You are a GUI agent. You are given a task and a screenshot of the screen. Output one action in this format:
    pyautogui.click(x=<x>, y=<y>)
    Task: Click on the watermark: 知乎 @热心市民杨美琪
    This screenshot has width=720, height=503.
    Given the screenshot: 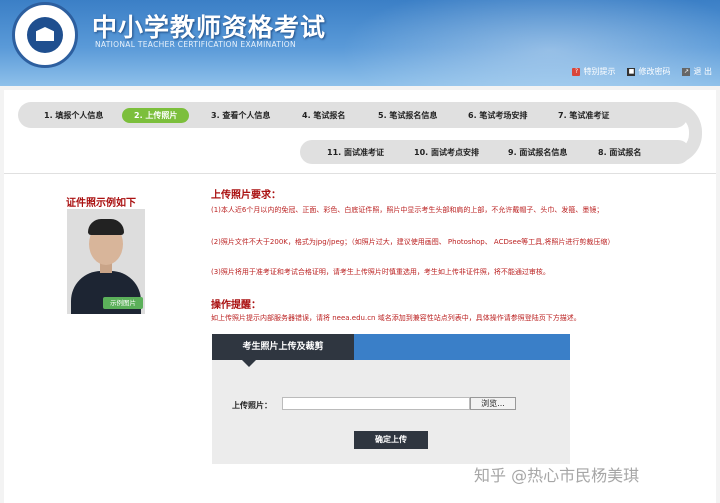 What is the action you would take?
    pyautogui.click(x=557, y=475)
    